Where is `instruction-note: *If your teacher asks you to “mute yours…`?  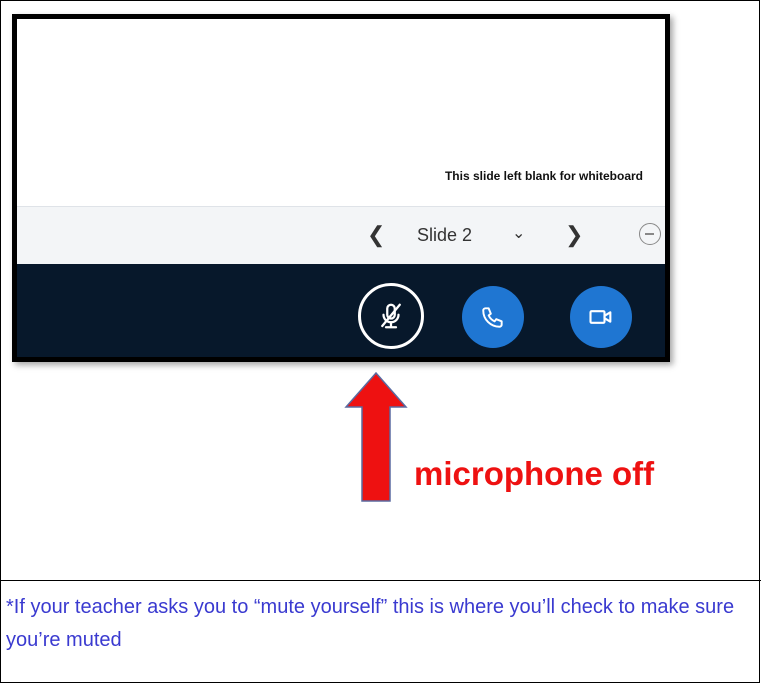 instruction-note: *If your teacher asks you to “mute yours… is located at coordinates (370, 623).